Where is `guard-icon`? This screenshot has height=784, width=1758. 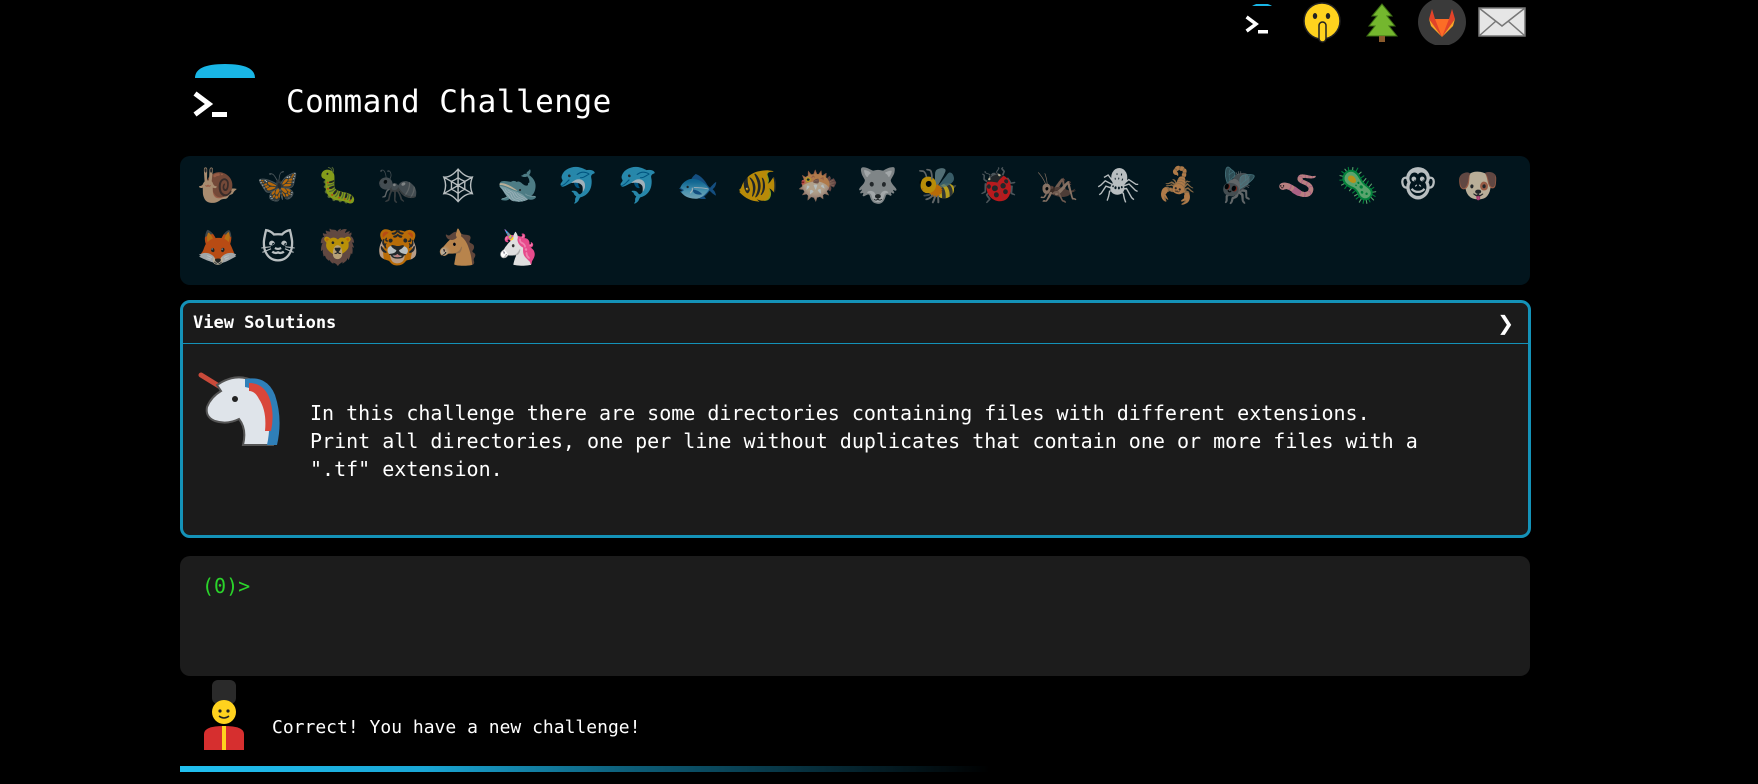
guard-icon is located at coordinates (224, 714).